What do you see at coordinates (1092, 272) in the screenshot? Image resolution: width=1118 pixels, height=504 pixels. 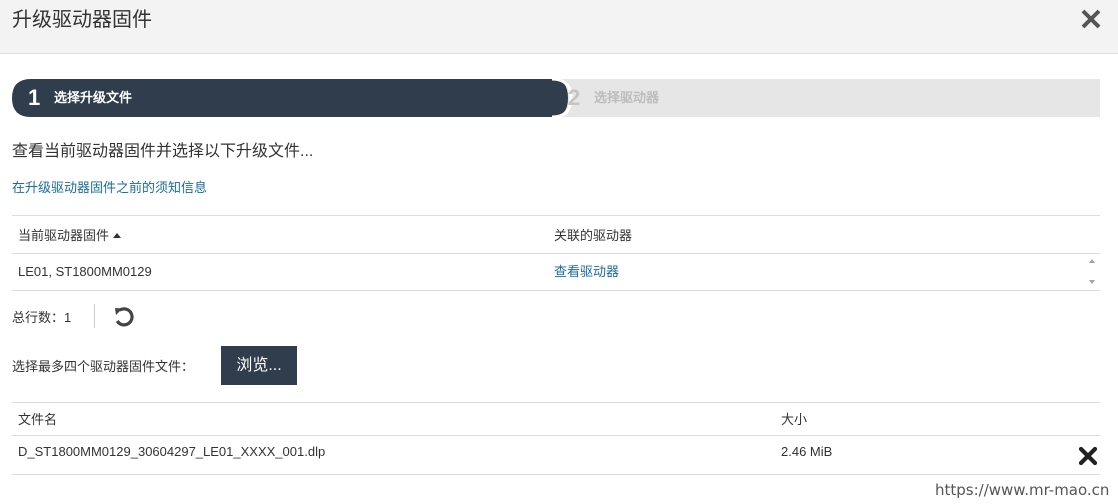 I see `table-scrollbar` at bounding box center [1092, 272].